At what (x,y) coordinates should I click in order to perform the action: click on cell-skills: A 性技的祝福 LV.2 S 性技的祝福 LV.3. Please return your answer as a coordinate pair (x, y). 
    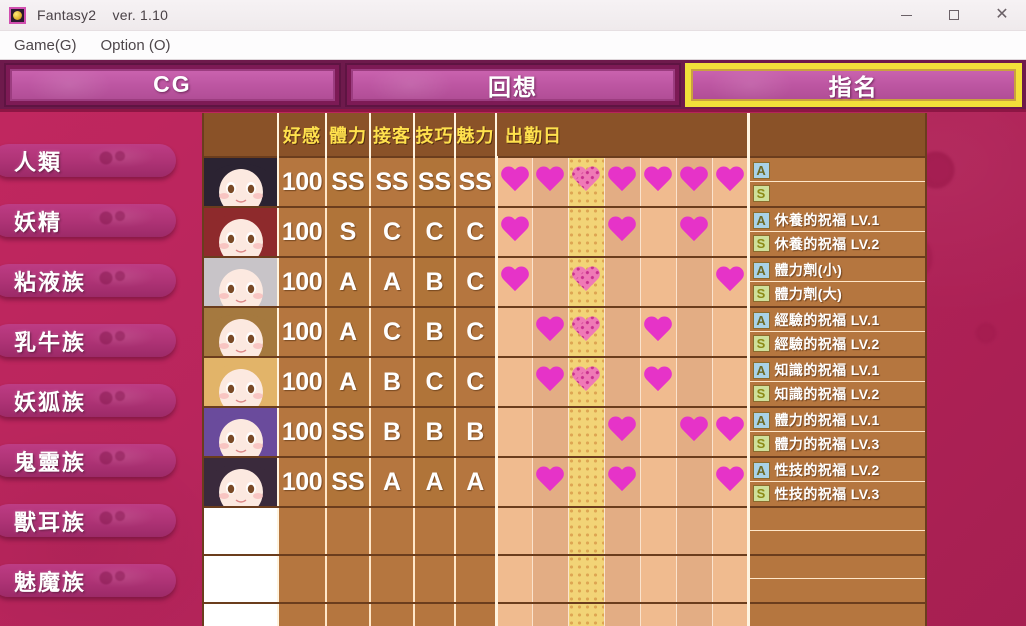
    Looking at the image, I should click on (835, 482).